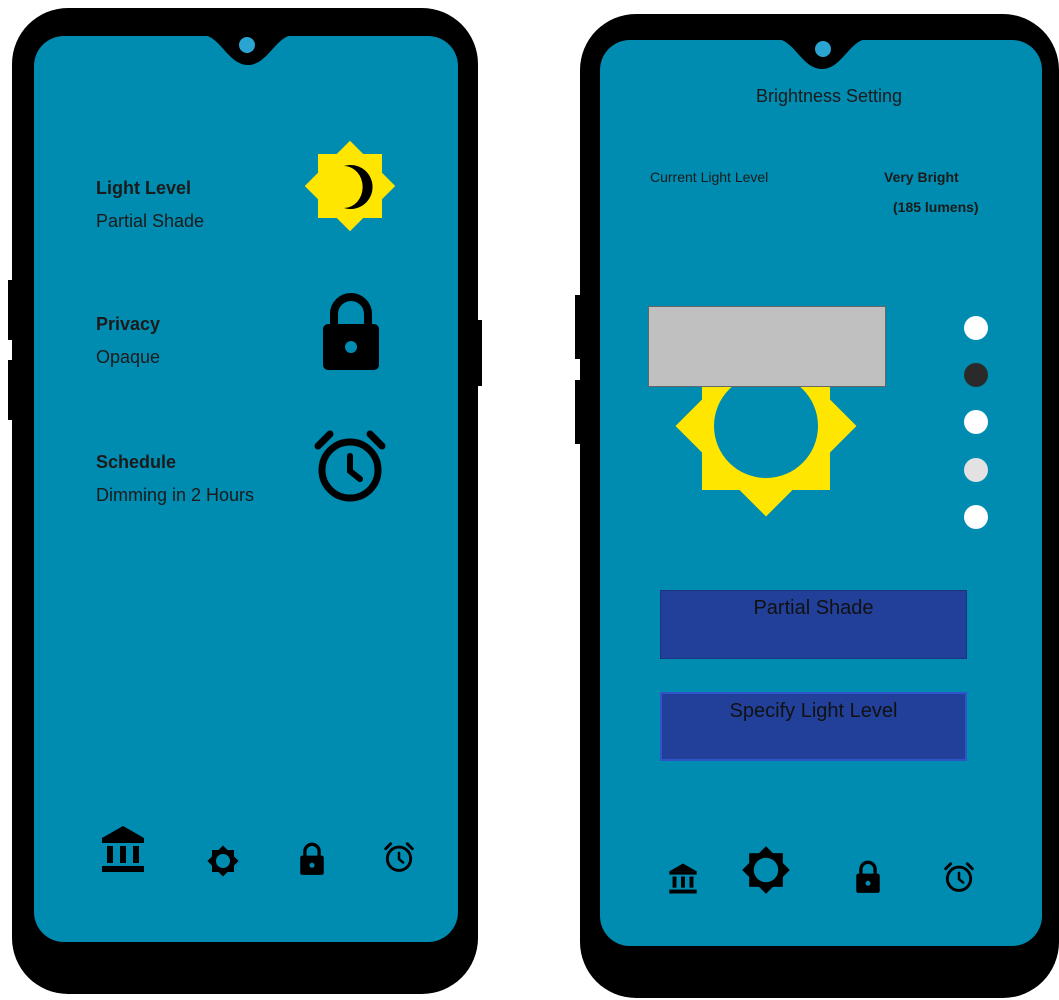 The height and width of the screenshot is (1000, 1059). What do you see at coordinates (136, 462) in the screenshot?
I see `schedule-title: Schedule` at bounding box center [136, 462].